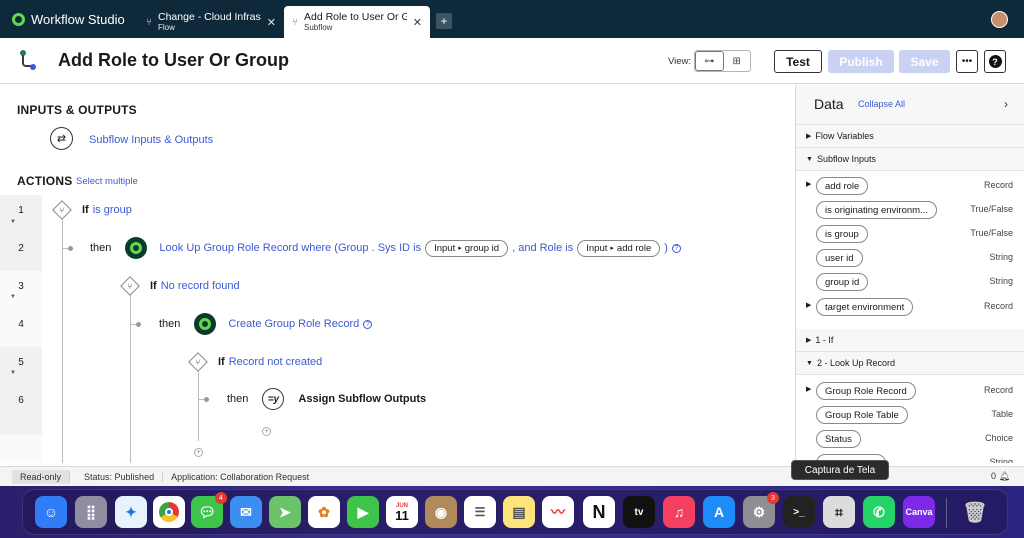 This screenshot has height=538, width=1024. What do you see at coordinates (211, 22) in the screenshot?
I see `tab-change-cloud-infra: ⑂ Change - Cloud Infrastru Flow ✕` at bounding box center [211, 22].